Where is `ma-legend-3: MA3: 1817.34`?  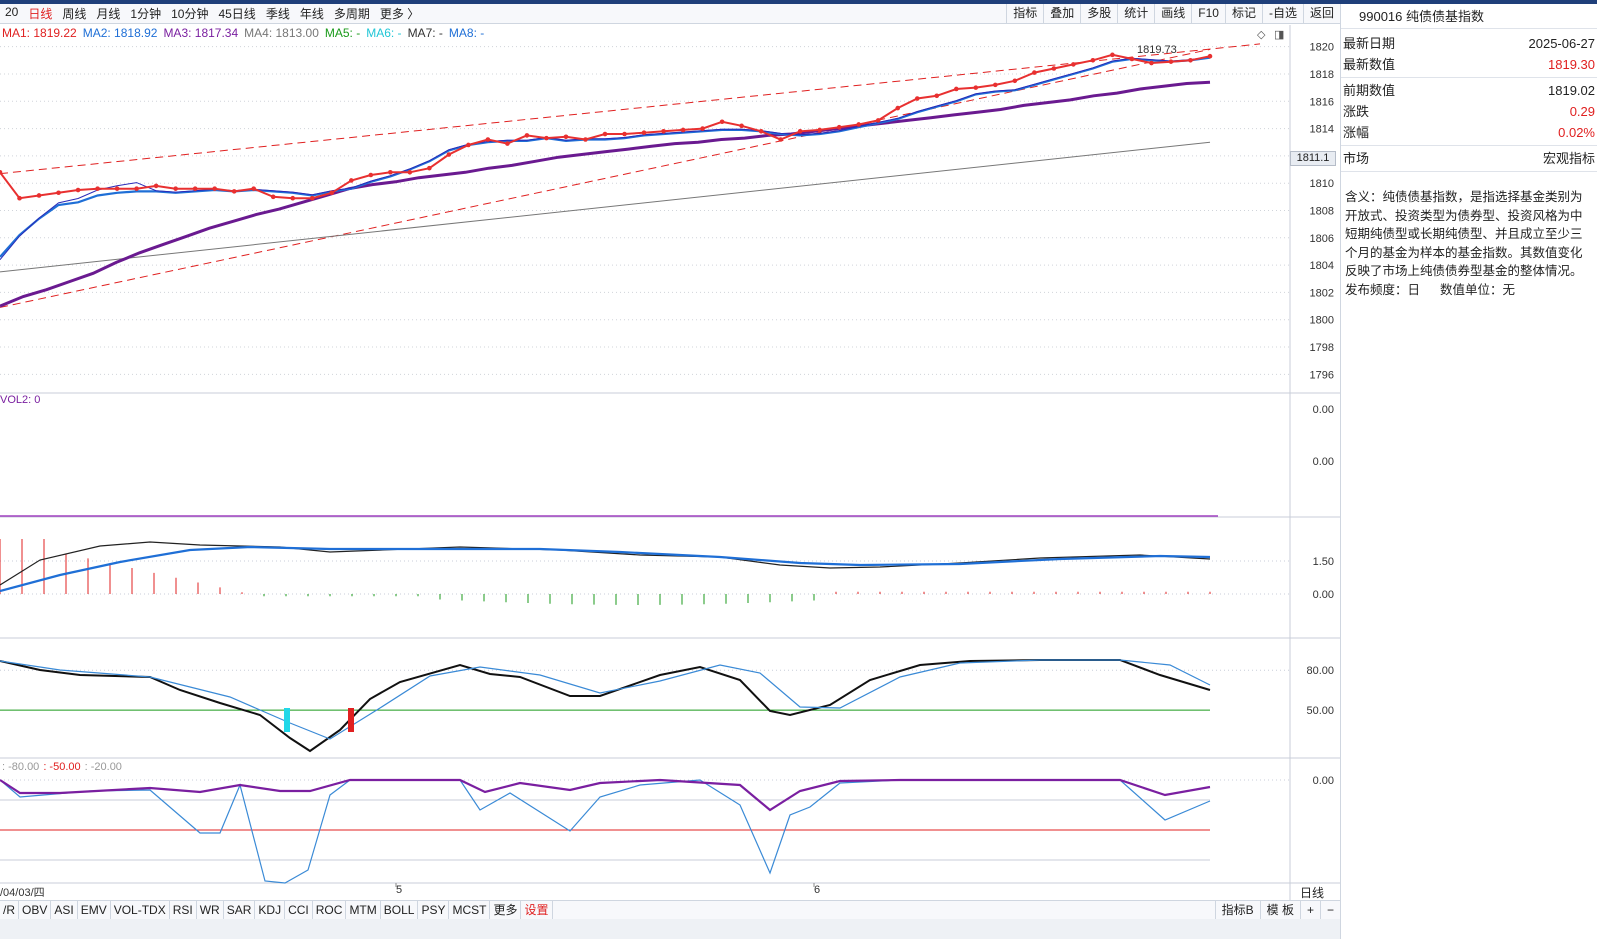 ma-legend-3: MA3: 1817.34 is located at coordinates (201, 33).